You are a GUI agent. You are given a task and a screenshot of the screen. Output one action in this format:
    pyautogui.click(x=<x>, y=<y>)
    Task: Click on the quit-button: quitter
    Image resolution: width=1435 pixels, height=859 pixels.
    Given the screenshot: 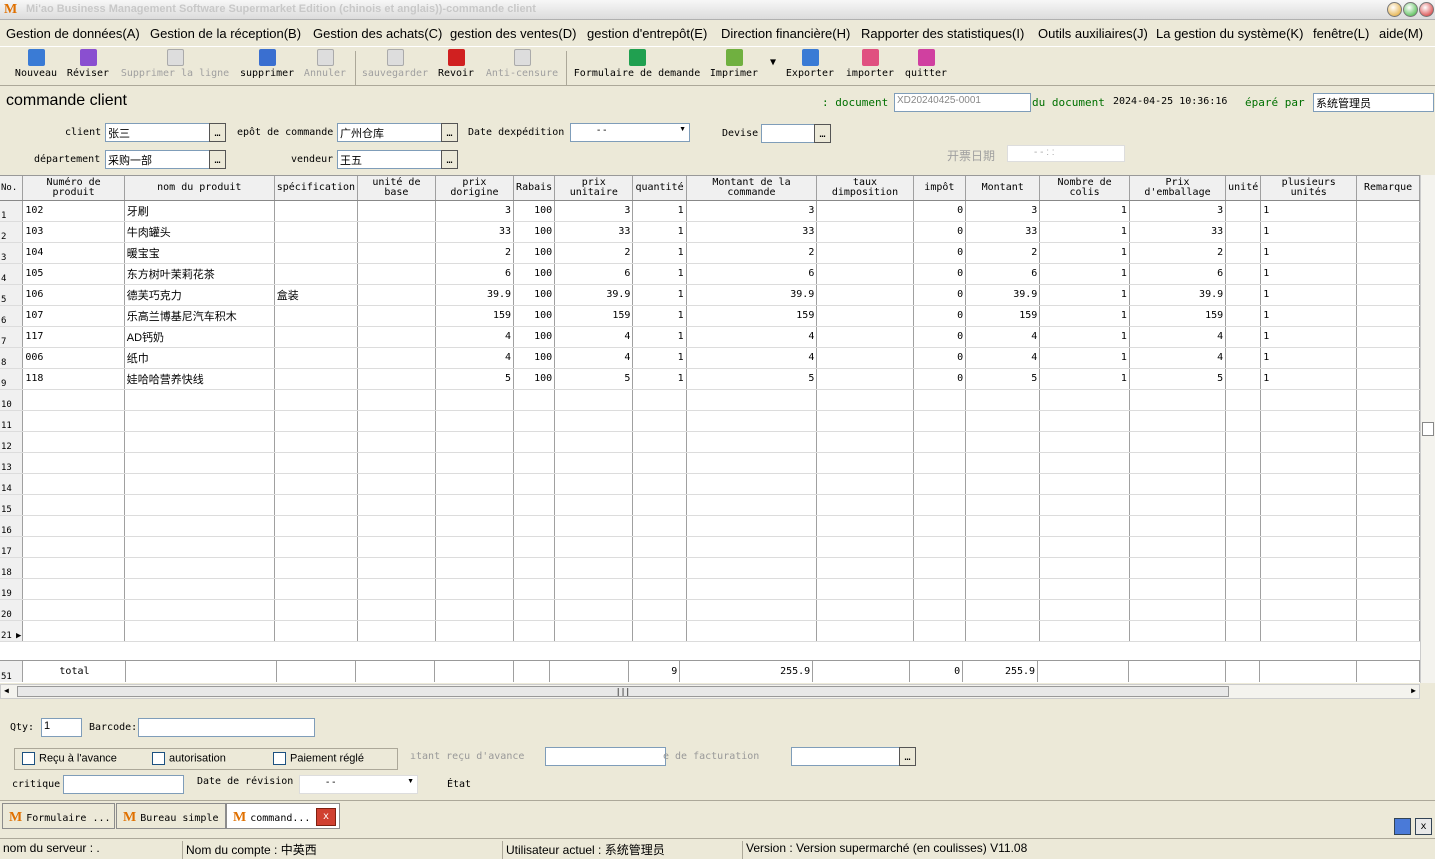 What is the action you would take?
    pyautogui.click(x=926, y=67)
    